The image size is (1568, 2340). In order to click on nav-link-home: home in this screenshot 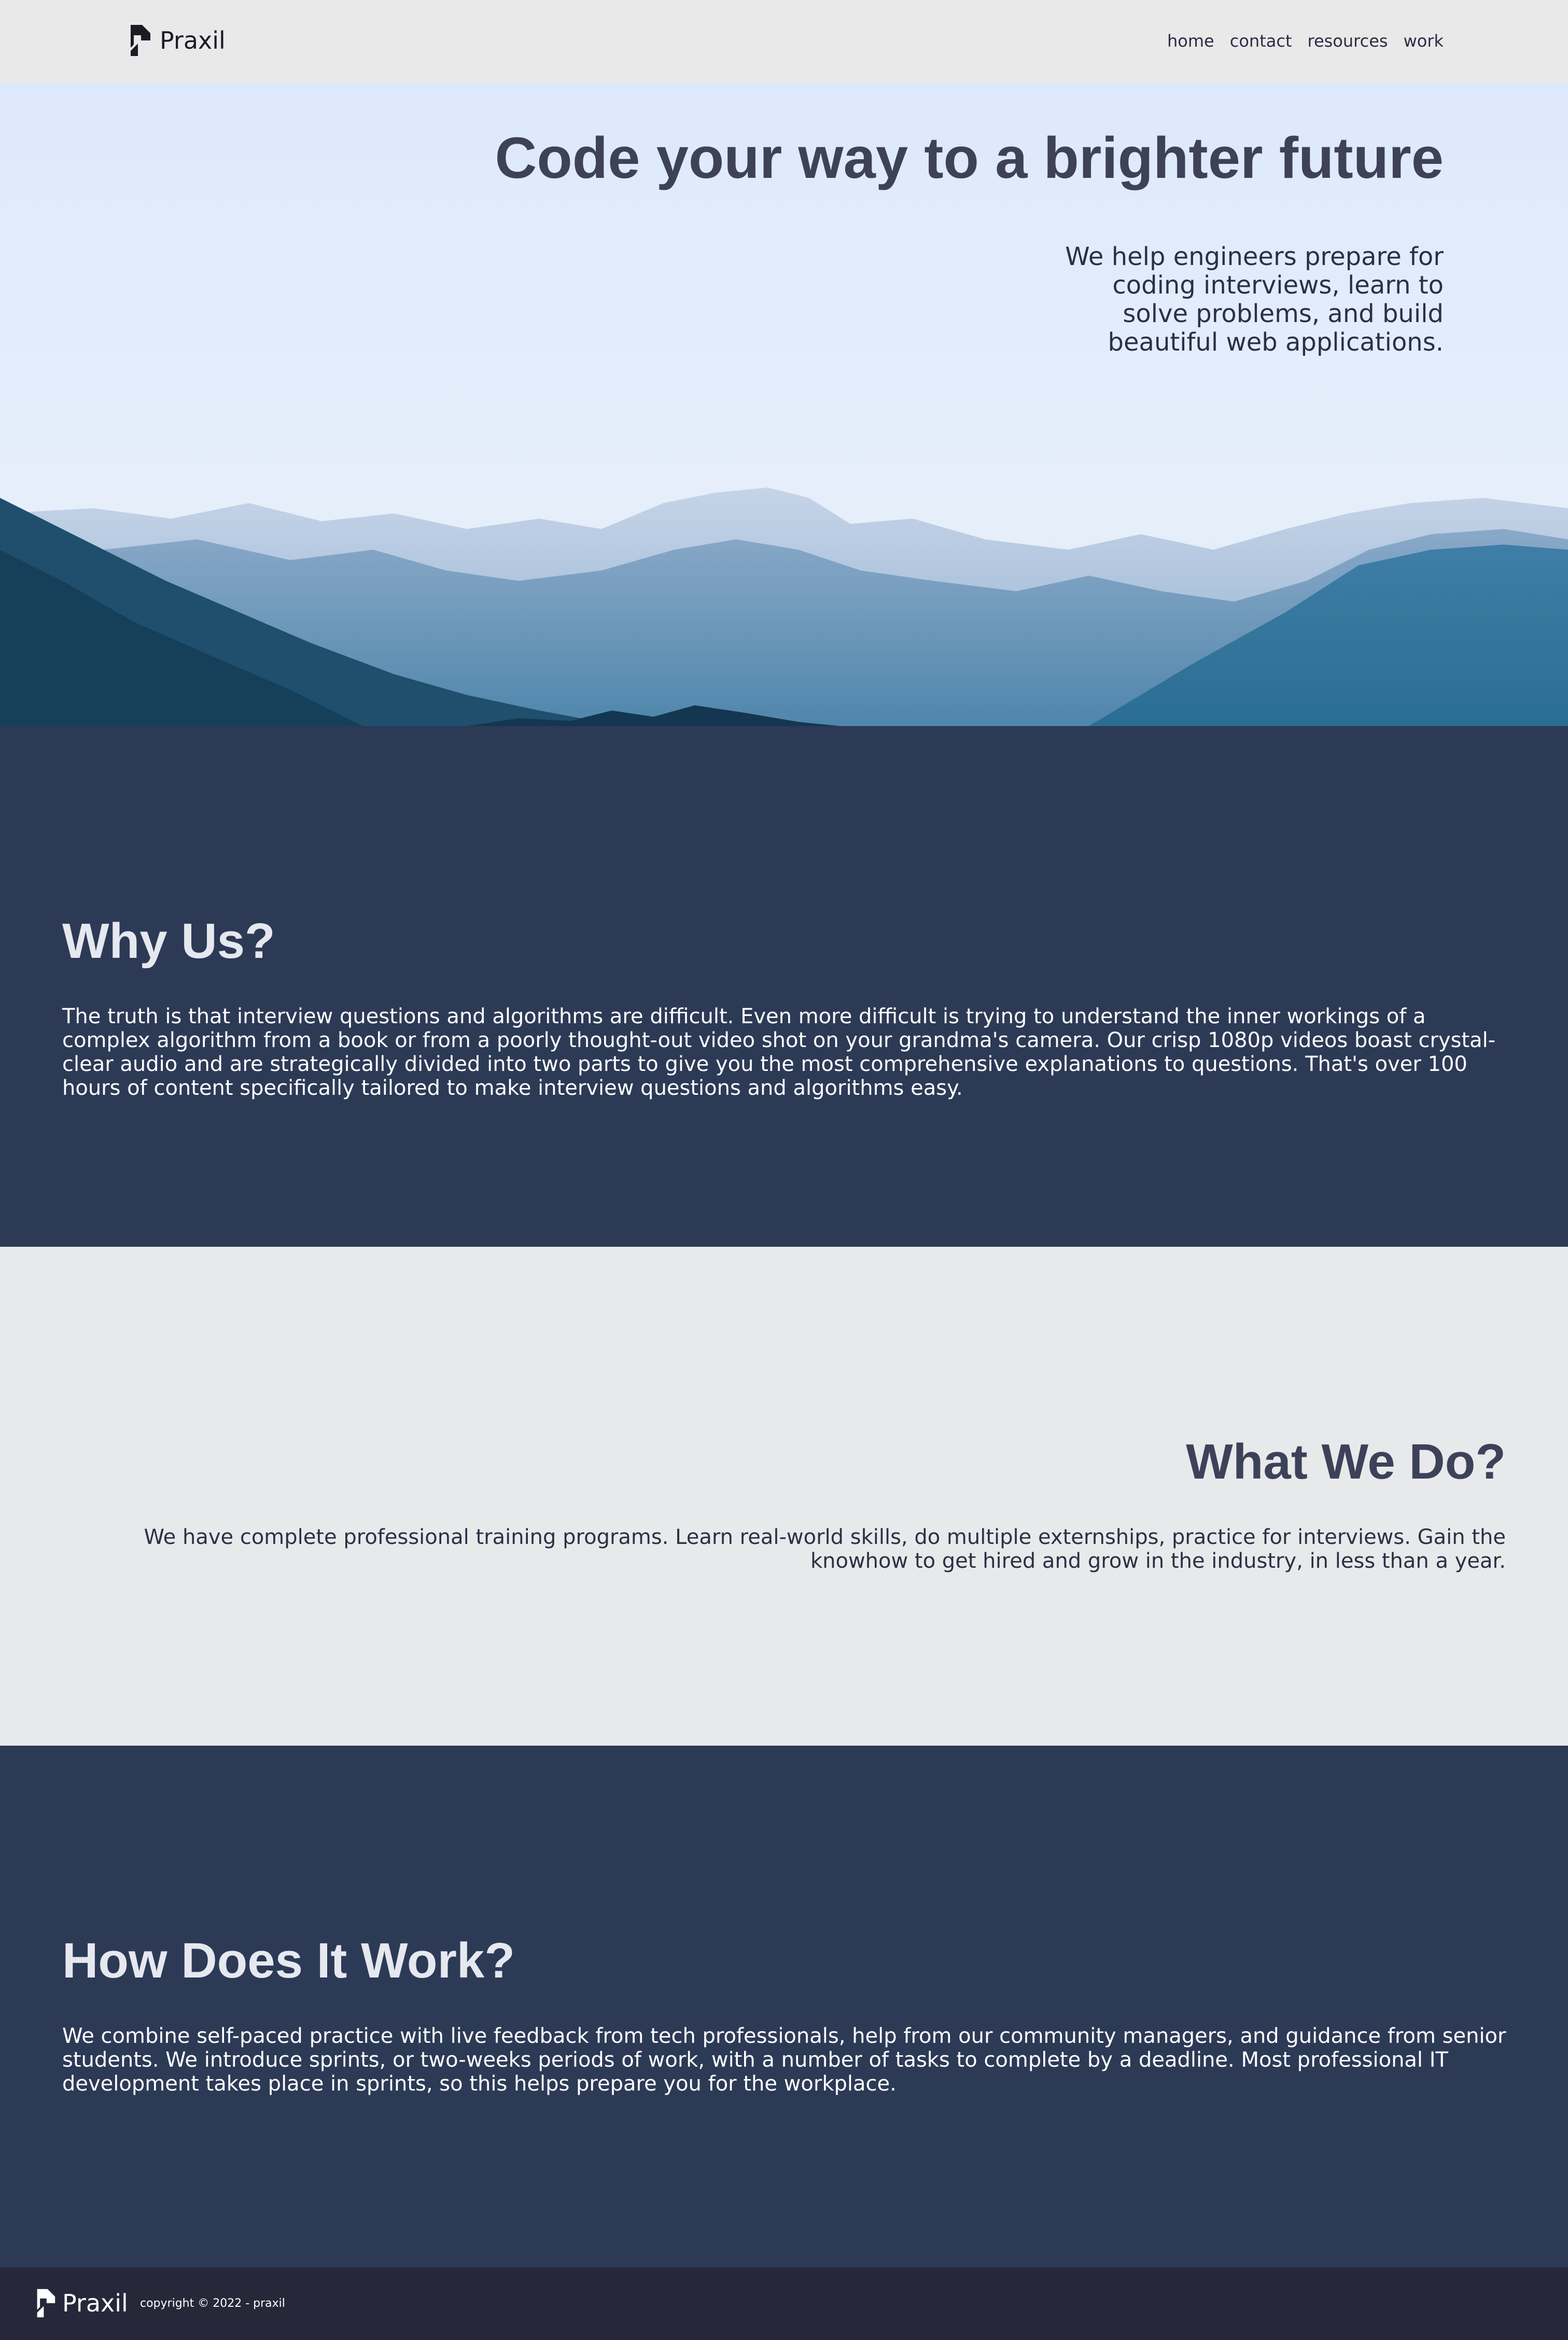, I will do `click(1190, 41)`.